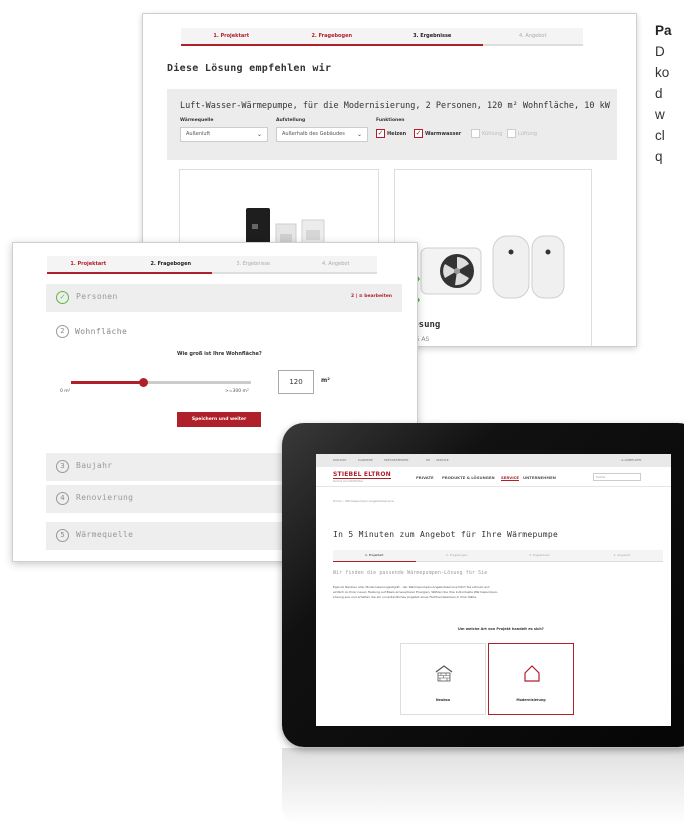 This screenshot has height=826, width=684. I want to click on nav-item-produkte: PRODUKTE & LÖSUNGEN, so click(468, 477).